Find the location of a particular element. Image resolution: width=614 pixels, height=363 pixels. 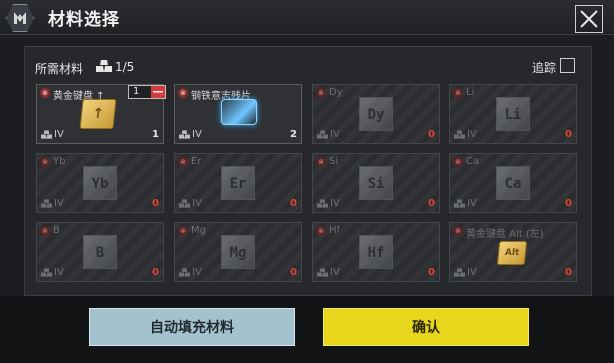

material-card-yb: ⊗ Yb Yb IV 0 is located at coordinates (100, 183).